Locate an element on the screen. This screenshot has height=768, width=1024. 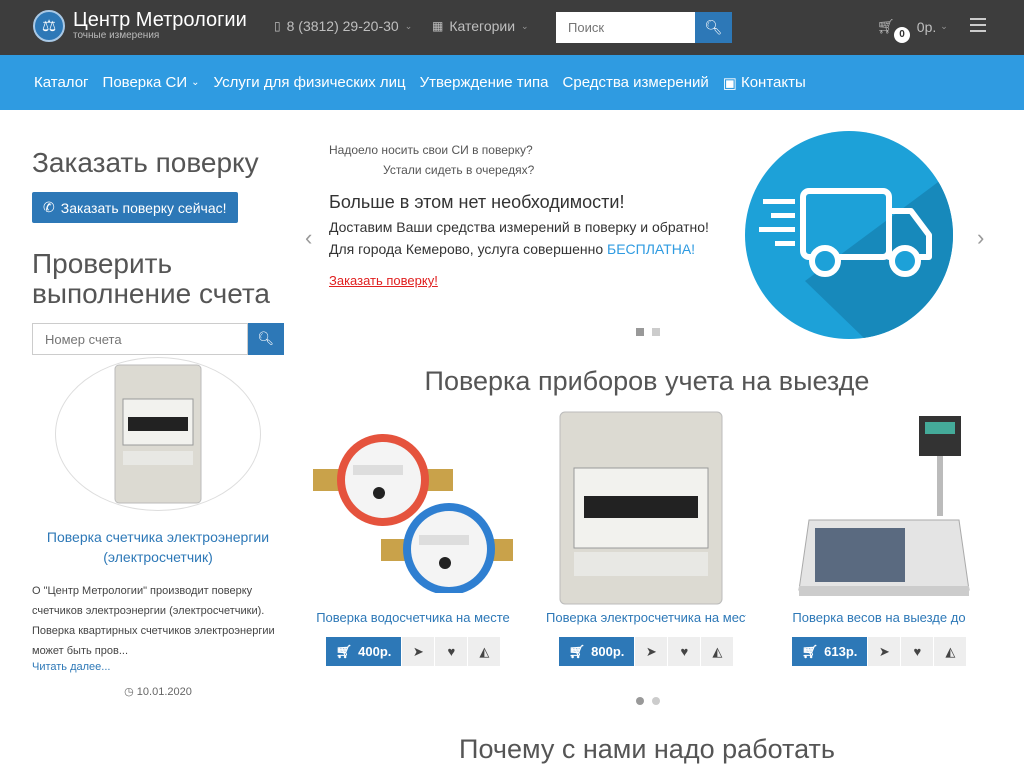
scales-icon: ⚖ is located at coordinates (49, 26).